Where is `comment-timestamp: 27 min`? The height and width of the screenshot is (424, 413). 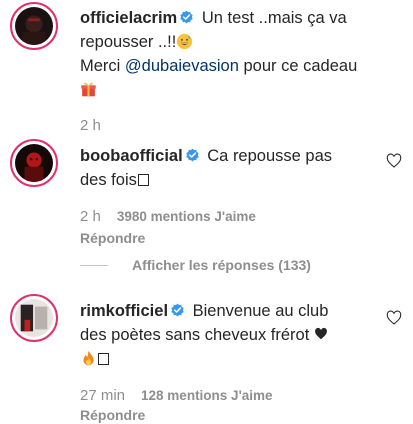 comment-timestamp: 27 min is located at coordinates (102, 395).